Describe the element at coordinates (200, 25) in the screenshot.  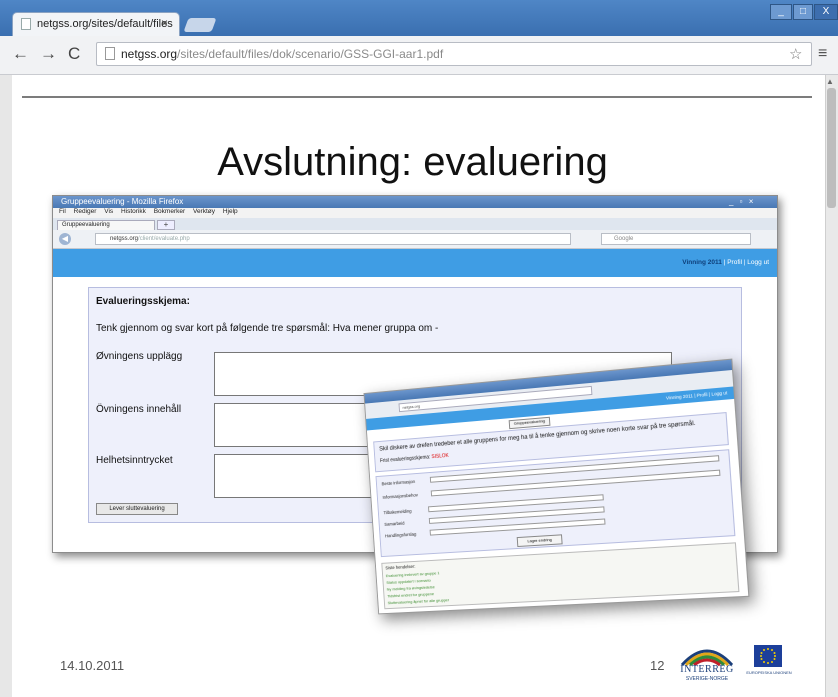
I see `new-tab-button` at that location.